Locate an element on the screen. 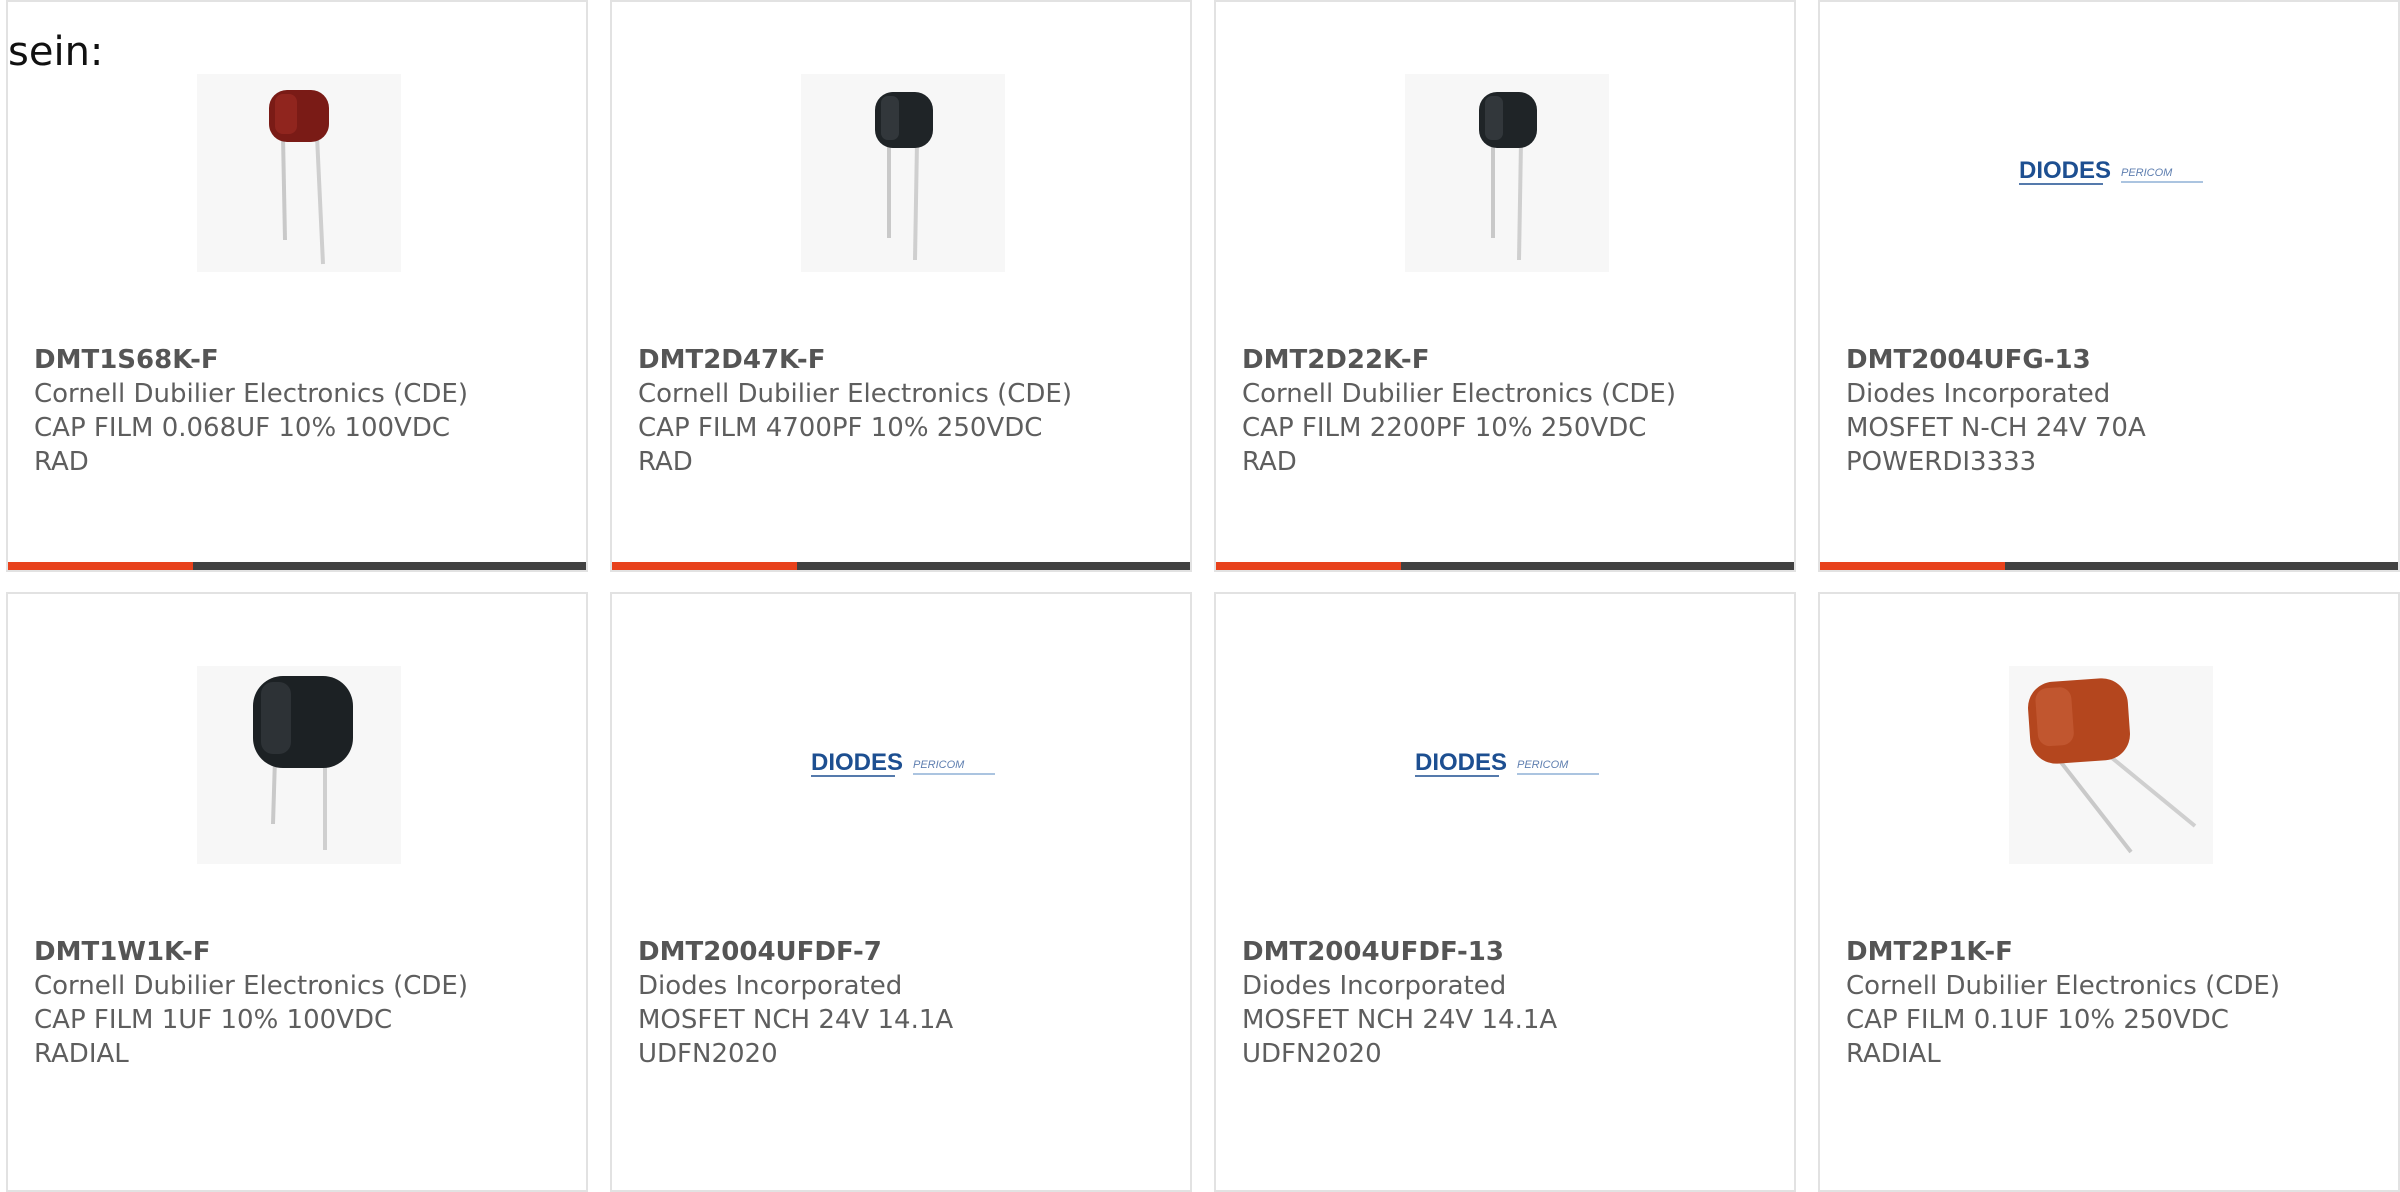 Image resolution: width=2400 pixels, height=1192 pixels. part-number-link: DMT2004UFDF-13 is located at coordinates (1512, 952).